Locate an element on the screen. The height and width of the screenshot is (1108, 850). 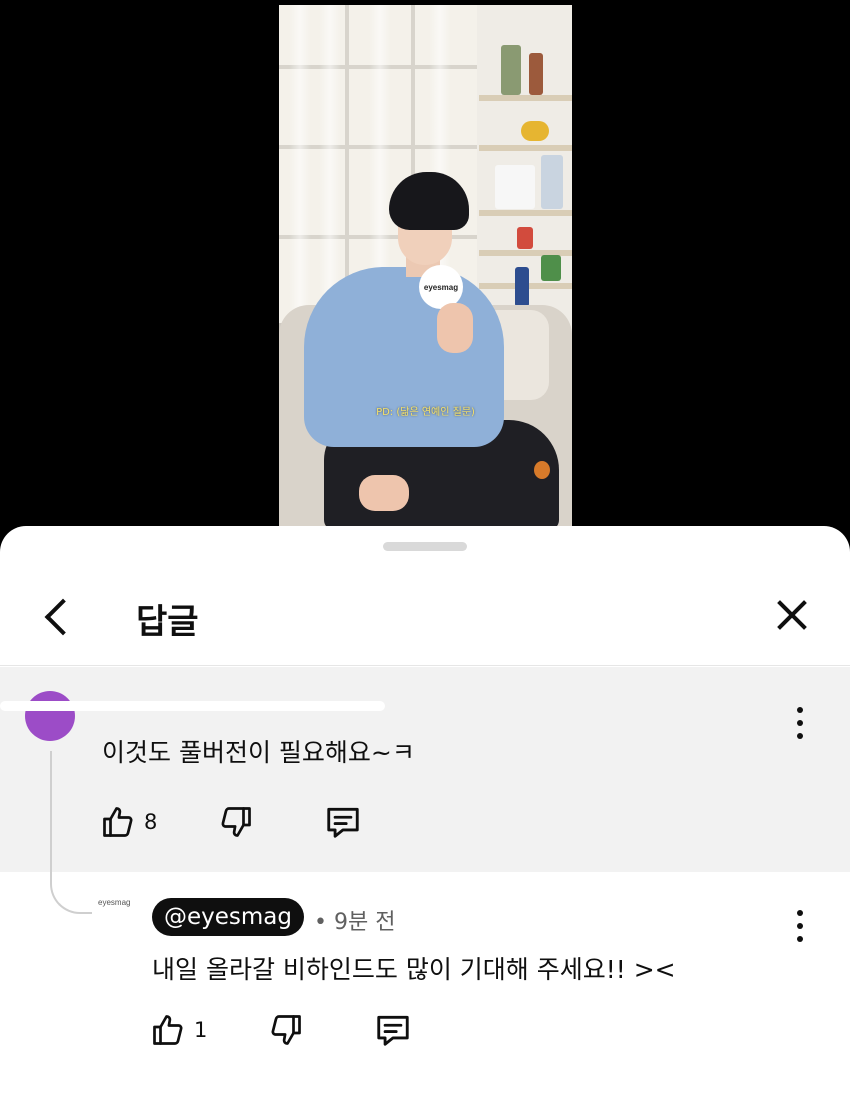
like-count: 1 is located at coordinates (201, 1030).